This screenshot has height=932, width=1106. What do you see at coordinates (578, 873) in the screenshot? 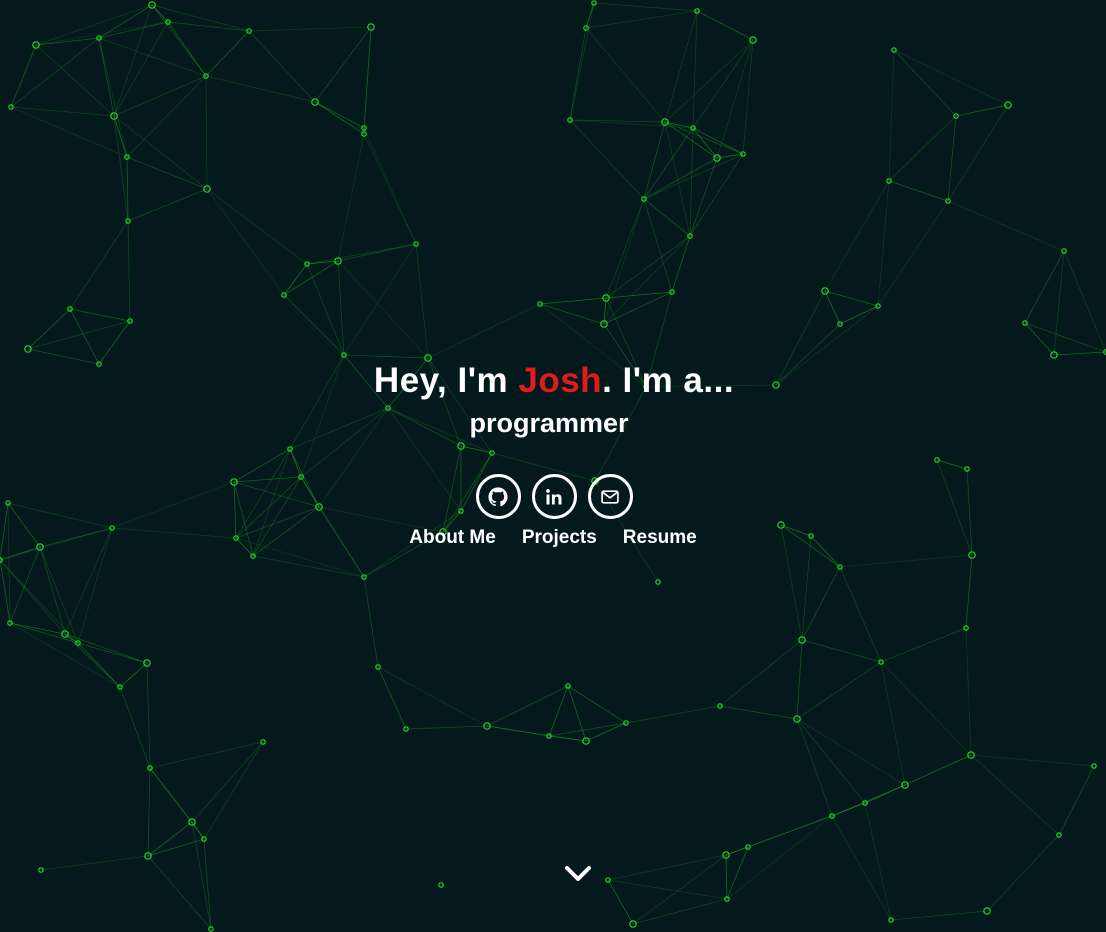
I see `scroll-down-button` at bounding box center [578, 873].